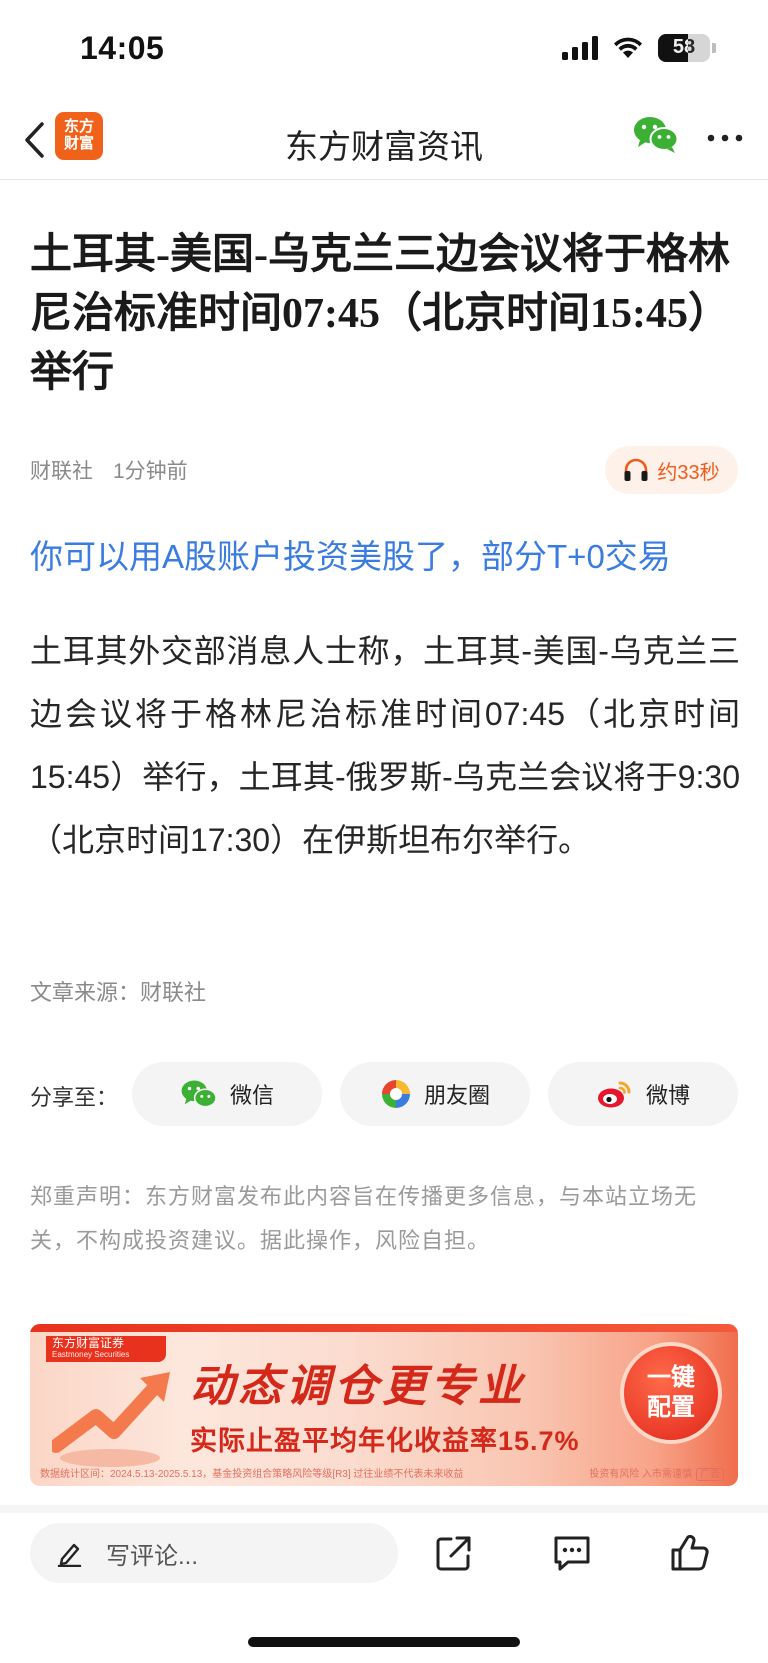  I want to click on share-wechat-label: 微信, so click(251, 1095).